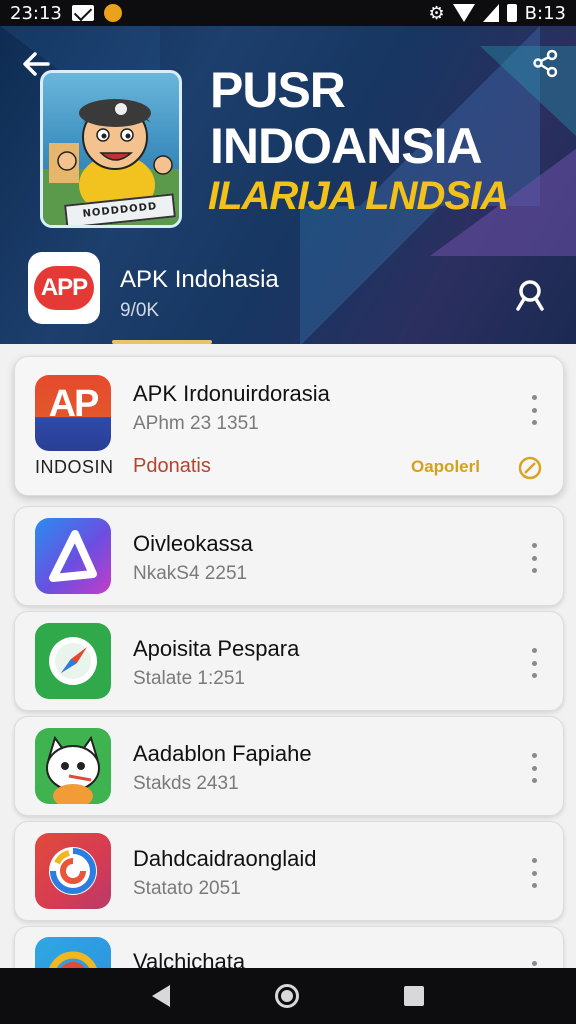 The image size is (576, 1024). Describe the element at coordinates (225, 858) in the screenshot. I see `app-title: Dahdcaidraonglaid` at that location.